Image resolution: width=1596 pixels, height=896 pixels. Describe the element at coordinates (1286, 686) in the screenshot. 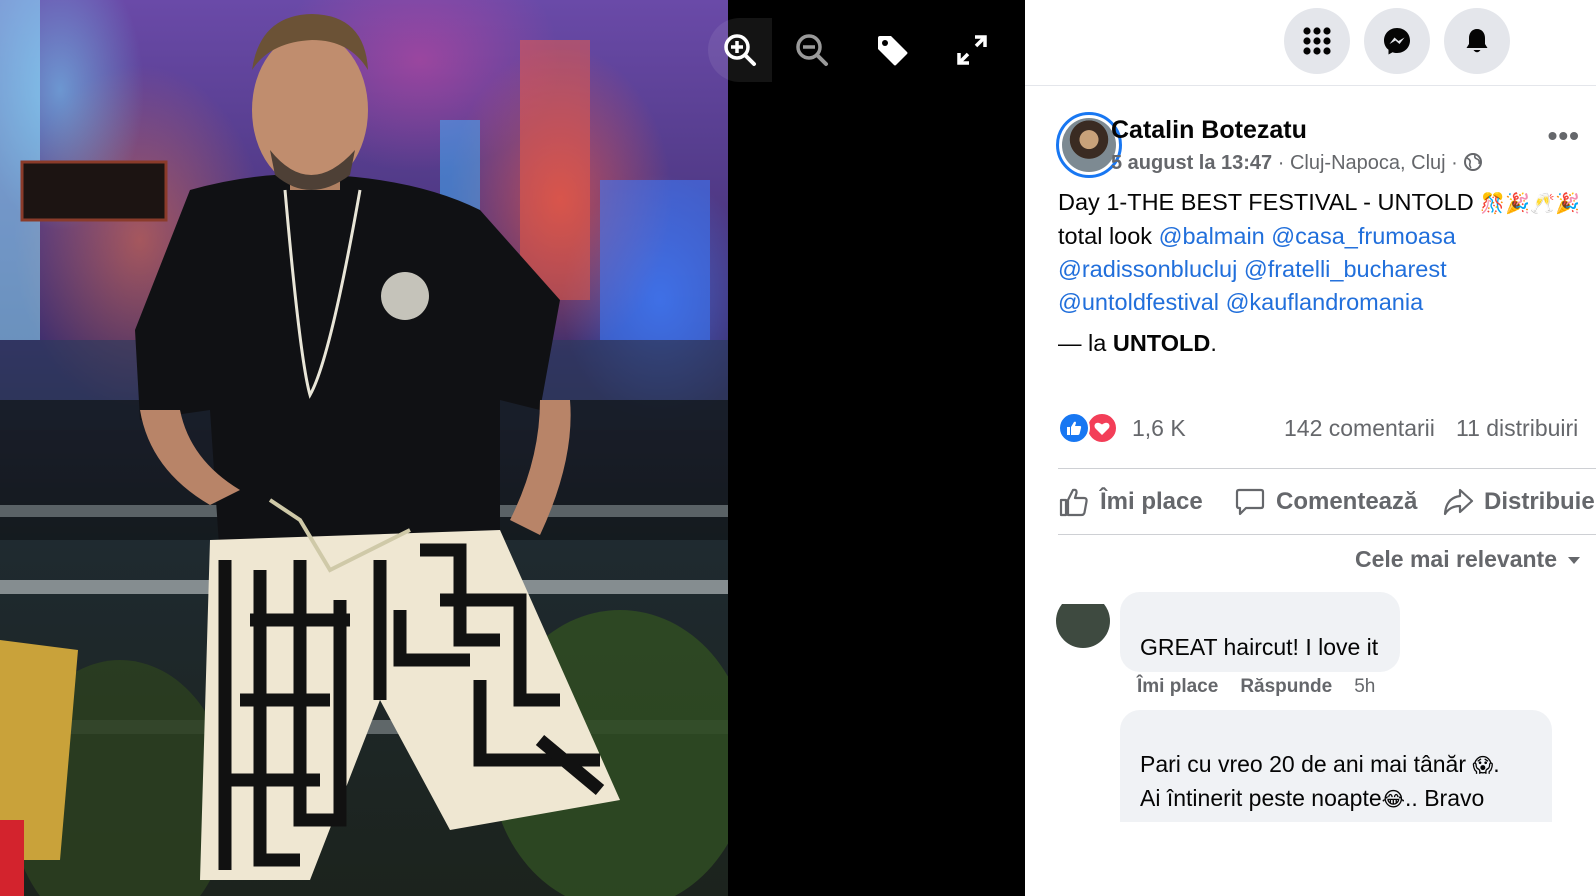

I see `comment-reply-button: Răspunde` at that location.